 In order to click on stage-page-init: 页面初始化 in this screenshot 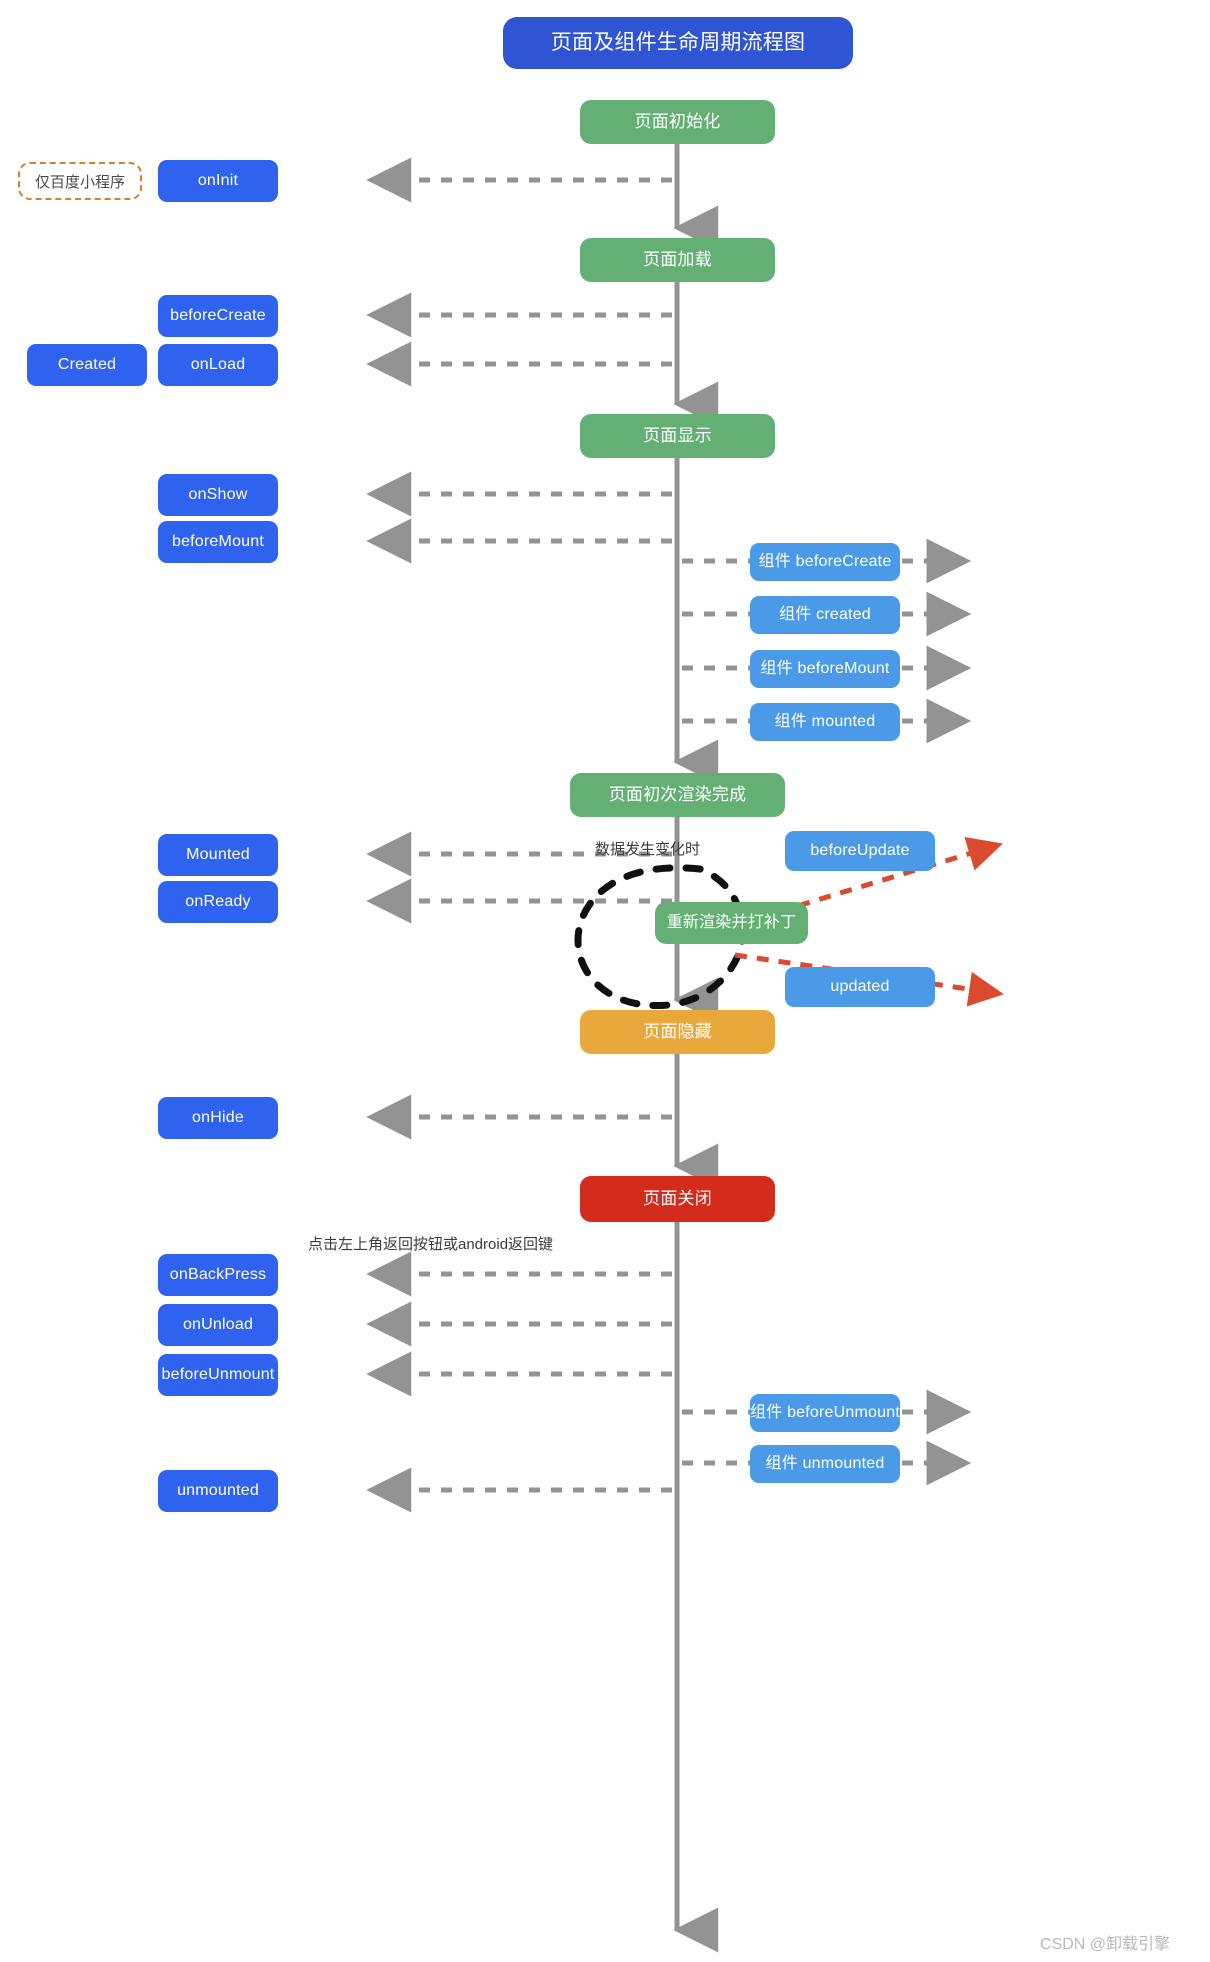, I will do `click(677, 122)`.